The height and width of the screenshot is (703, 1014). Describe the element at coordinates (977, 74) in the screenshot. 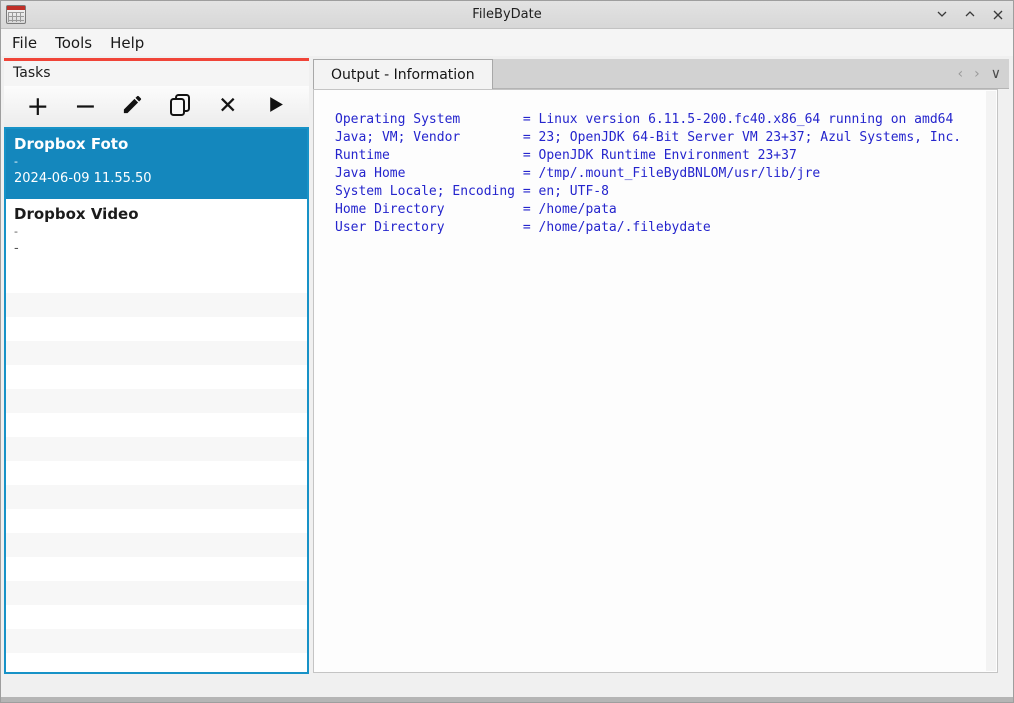

I see `tab-scroll-right-icon: ›` at that location.